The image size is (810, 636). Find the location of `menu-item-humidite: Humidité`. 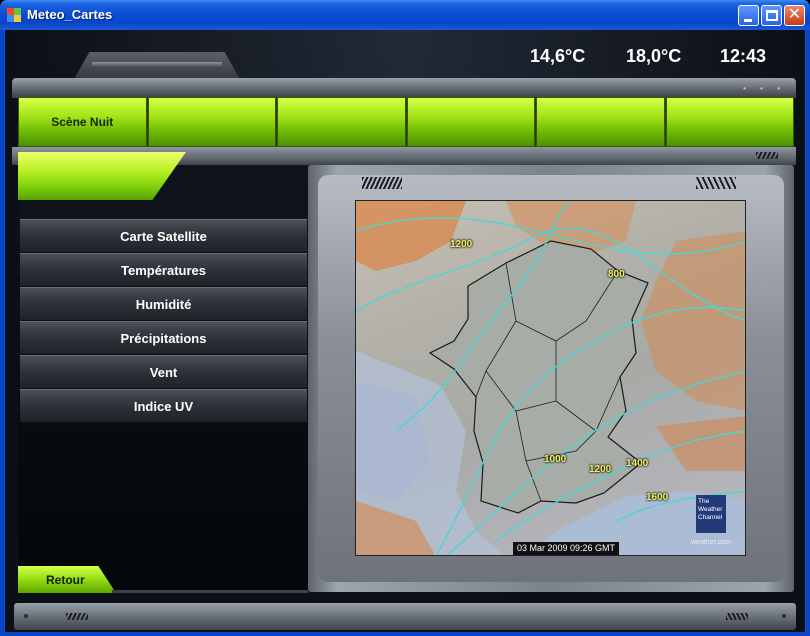

menu-item-humidite: Humidité is located at coordinates (163, 304).